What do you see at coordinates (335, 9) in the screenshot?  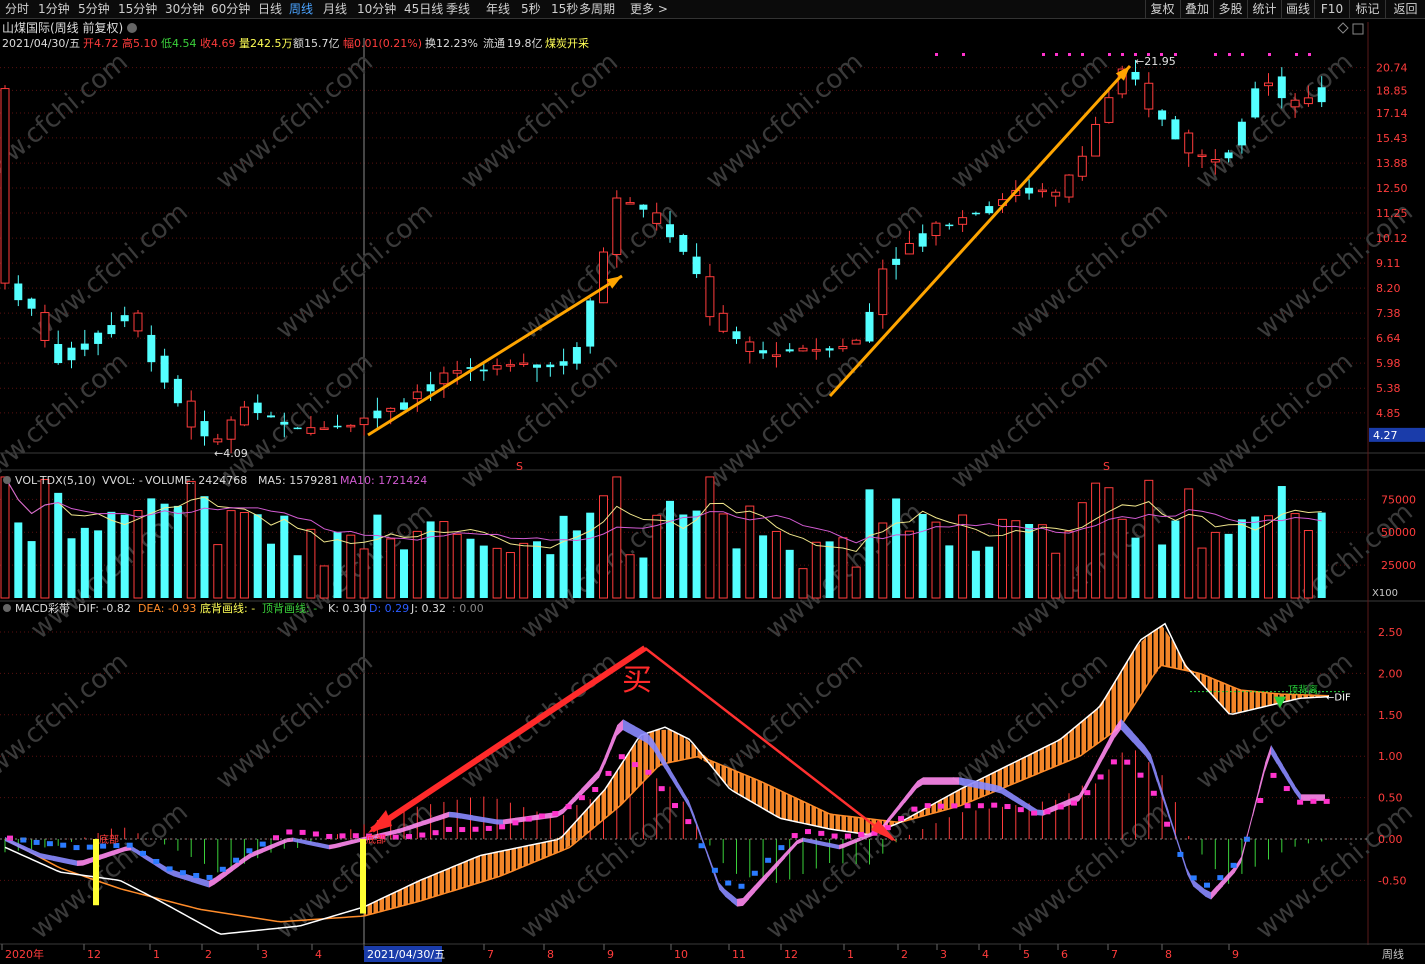 I see `period-tab-8: 月线` at bounding box center [335, 9].